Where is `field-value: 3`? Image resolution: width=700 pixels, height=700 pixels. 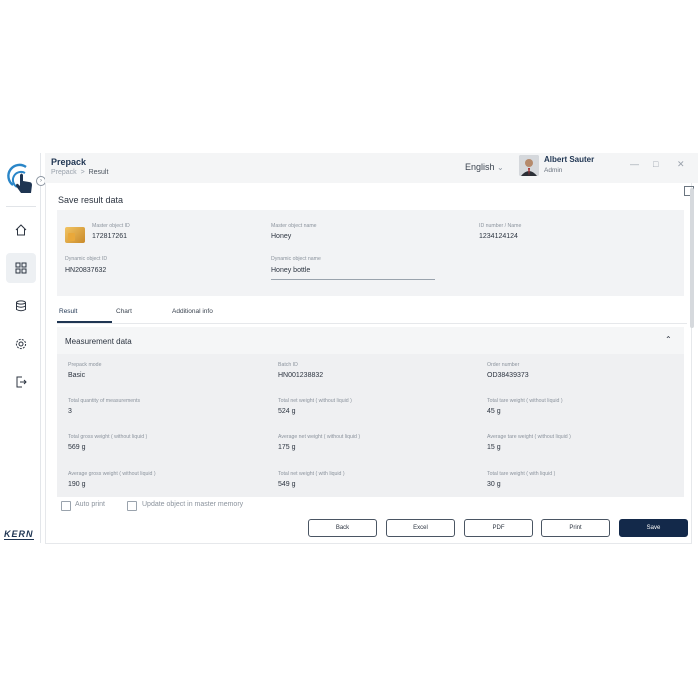 field-value: 3 is located at coordinates (70, 411).